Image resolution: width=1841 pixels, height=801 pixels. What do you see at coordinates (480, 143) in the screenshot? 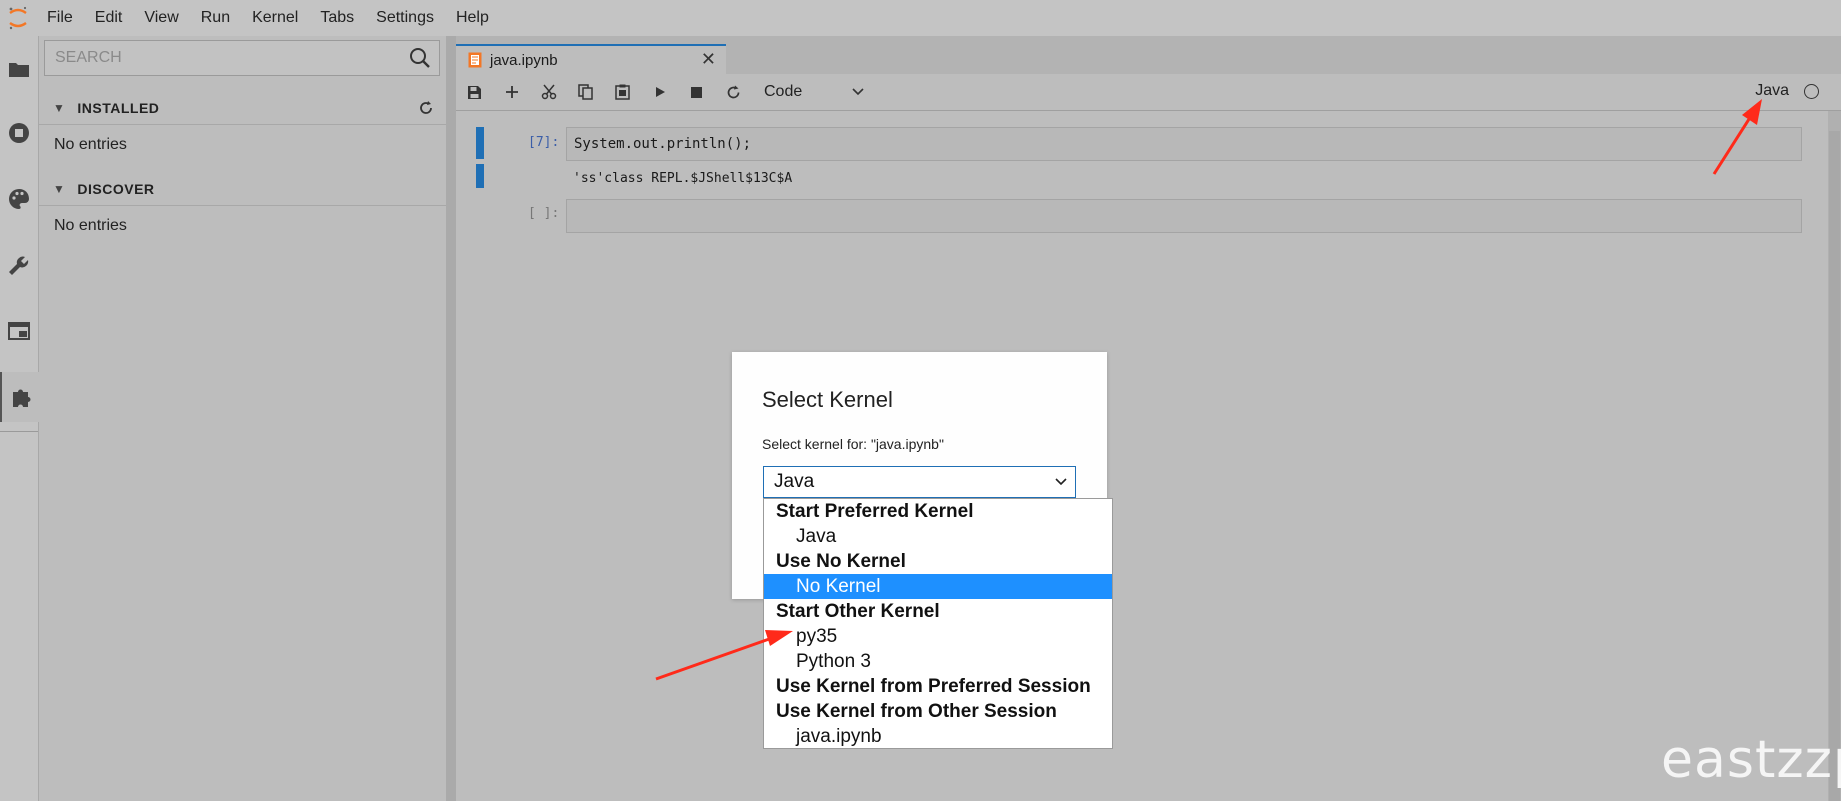
I see `cell-collapser` at bounding box center [480, 143].